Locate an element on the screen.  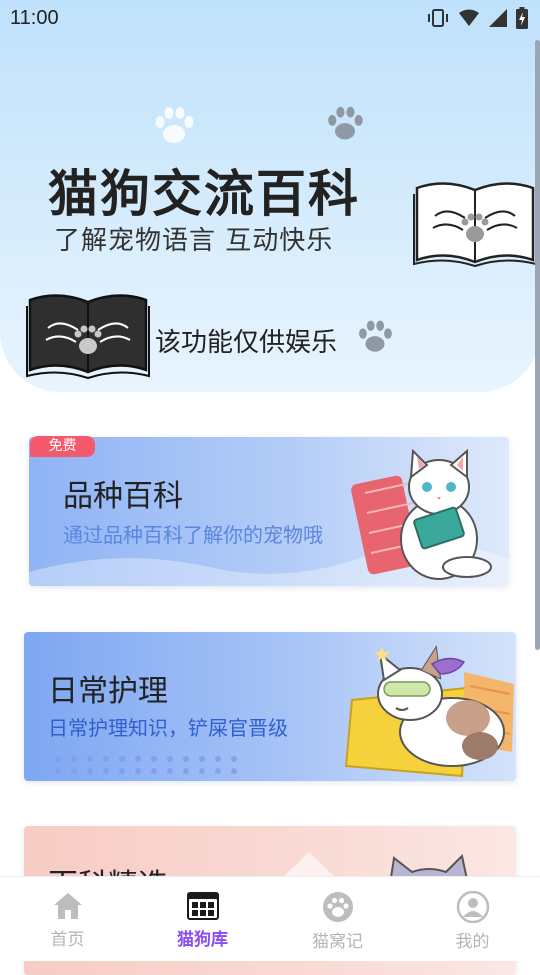
free-badge: 免费 is located at coordinates (62, 446).